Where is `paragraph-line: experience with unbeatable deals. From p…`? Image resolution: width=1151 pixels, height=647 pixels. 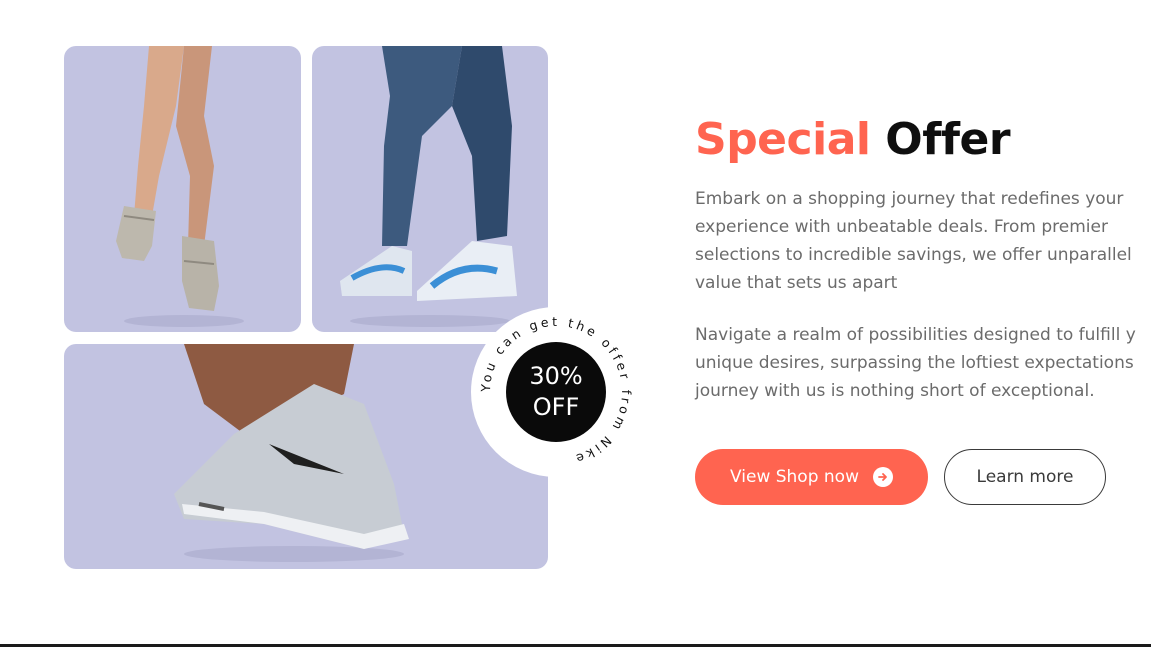 paragraph-line: experience with unbeatable deals. From p… is located at coordinates (901, 227).